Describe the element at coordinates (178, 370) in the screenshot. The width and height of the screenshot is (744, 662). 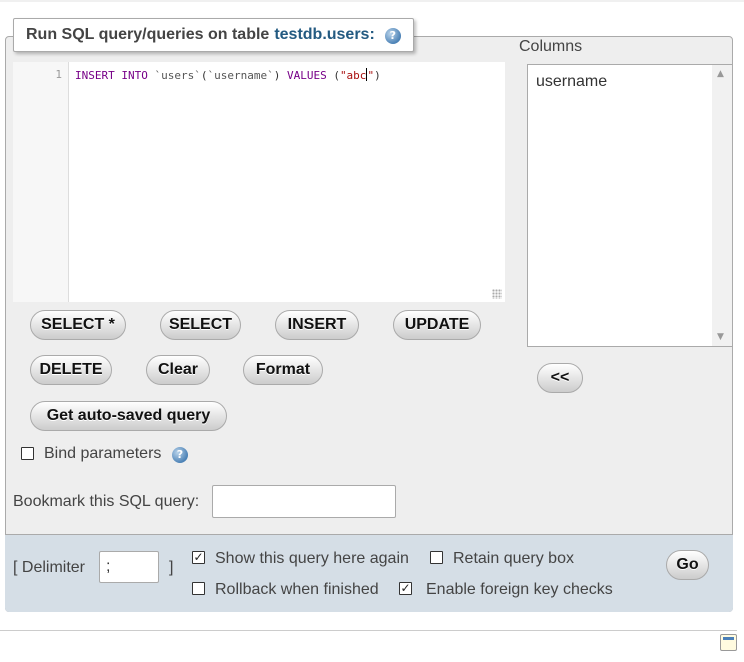
I see `clear-button: Clear` at that location.